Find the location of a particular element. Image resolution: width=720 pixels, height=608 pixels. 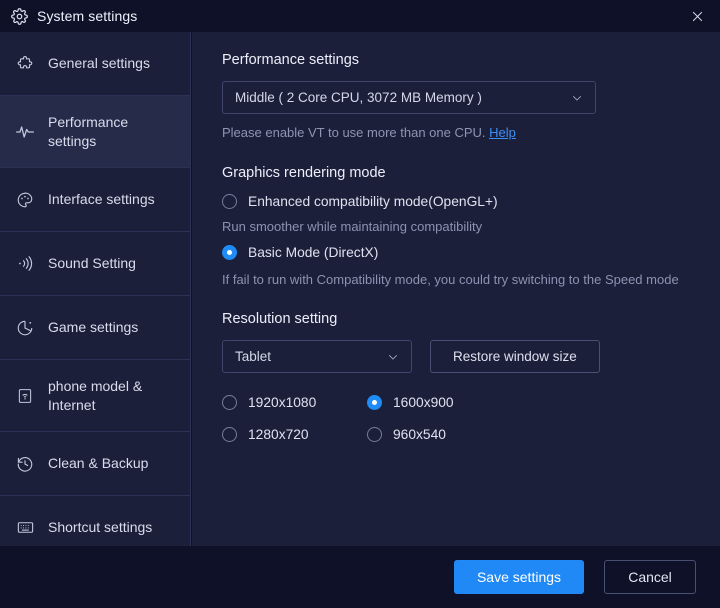

sidebar-item-interface-settings: Interface settings is located at coordinates (95, 200).